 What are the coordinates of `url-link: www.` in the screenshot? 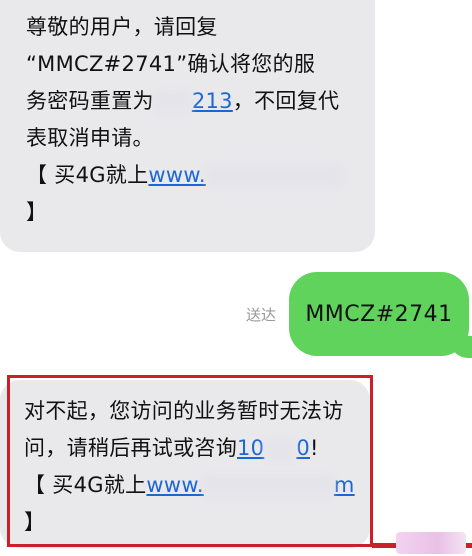 It's located at (245, 175).